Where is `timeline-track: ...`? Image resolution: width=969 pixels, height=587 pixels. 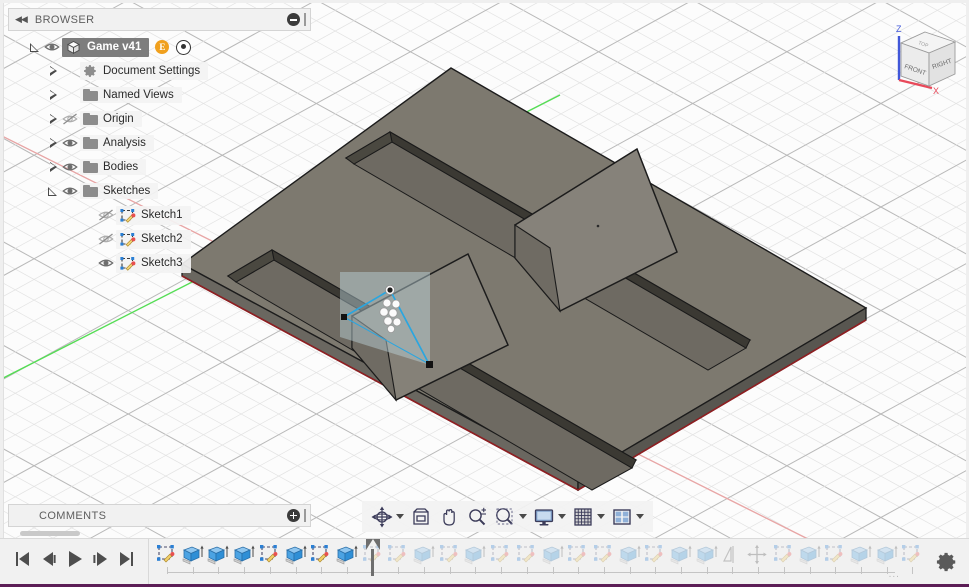
timeline-track: ... is located at coordinates (537, 561).